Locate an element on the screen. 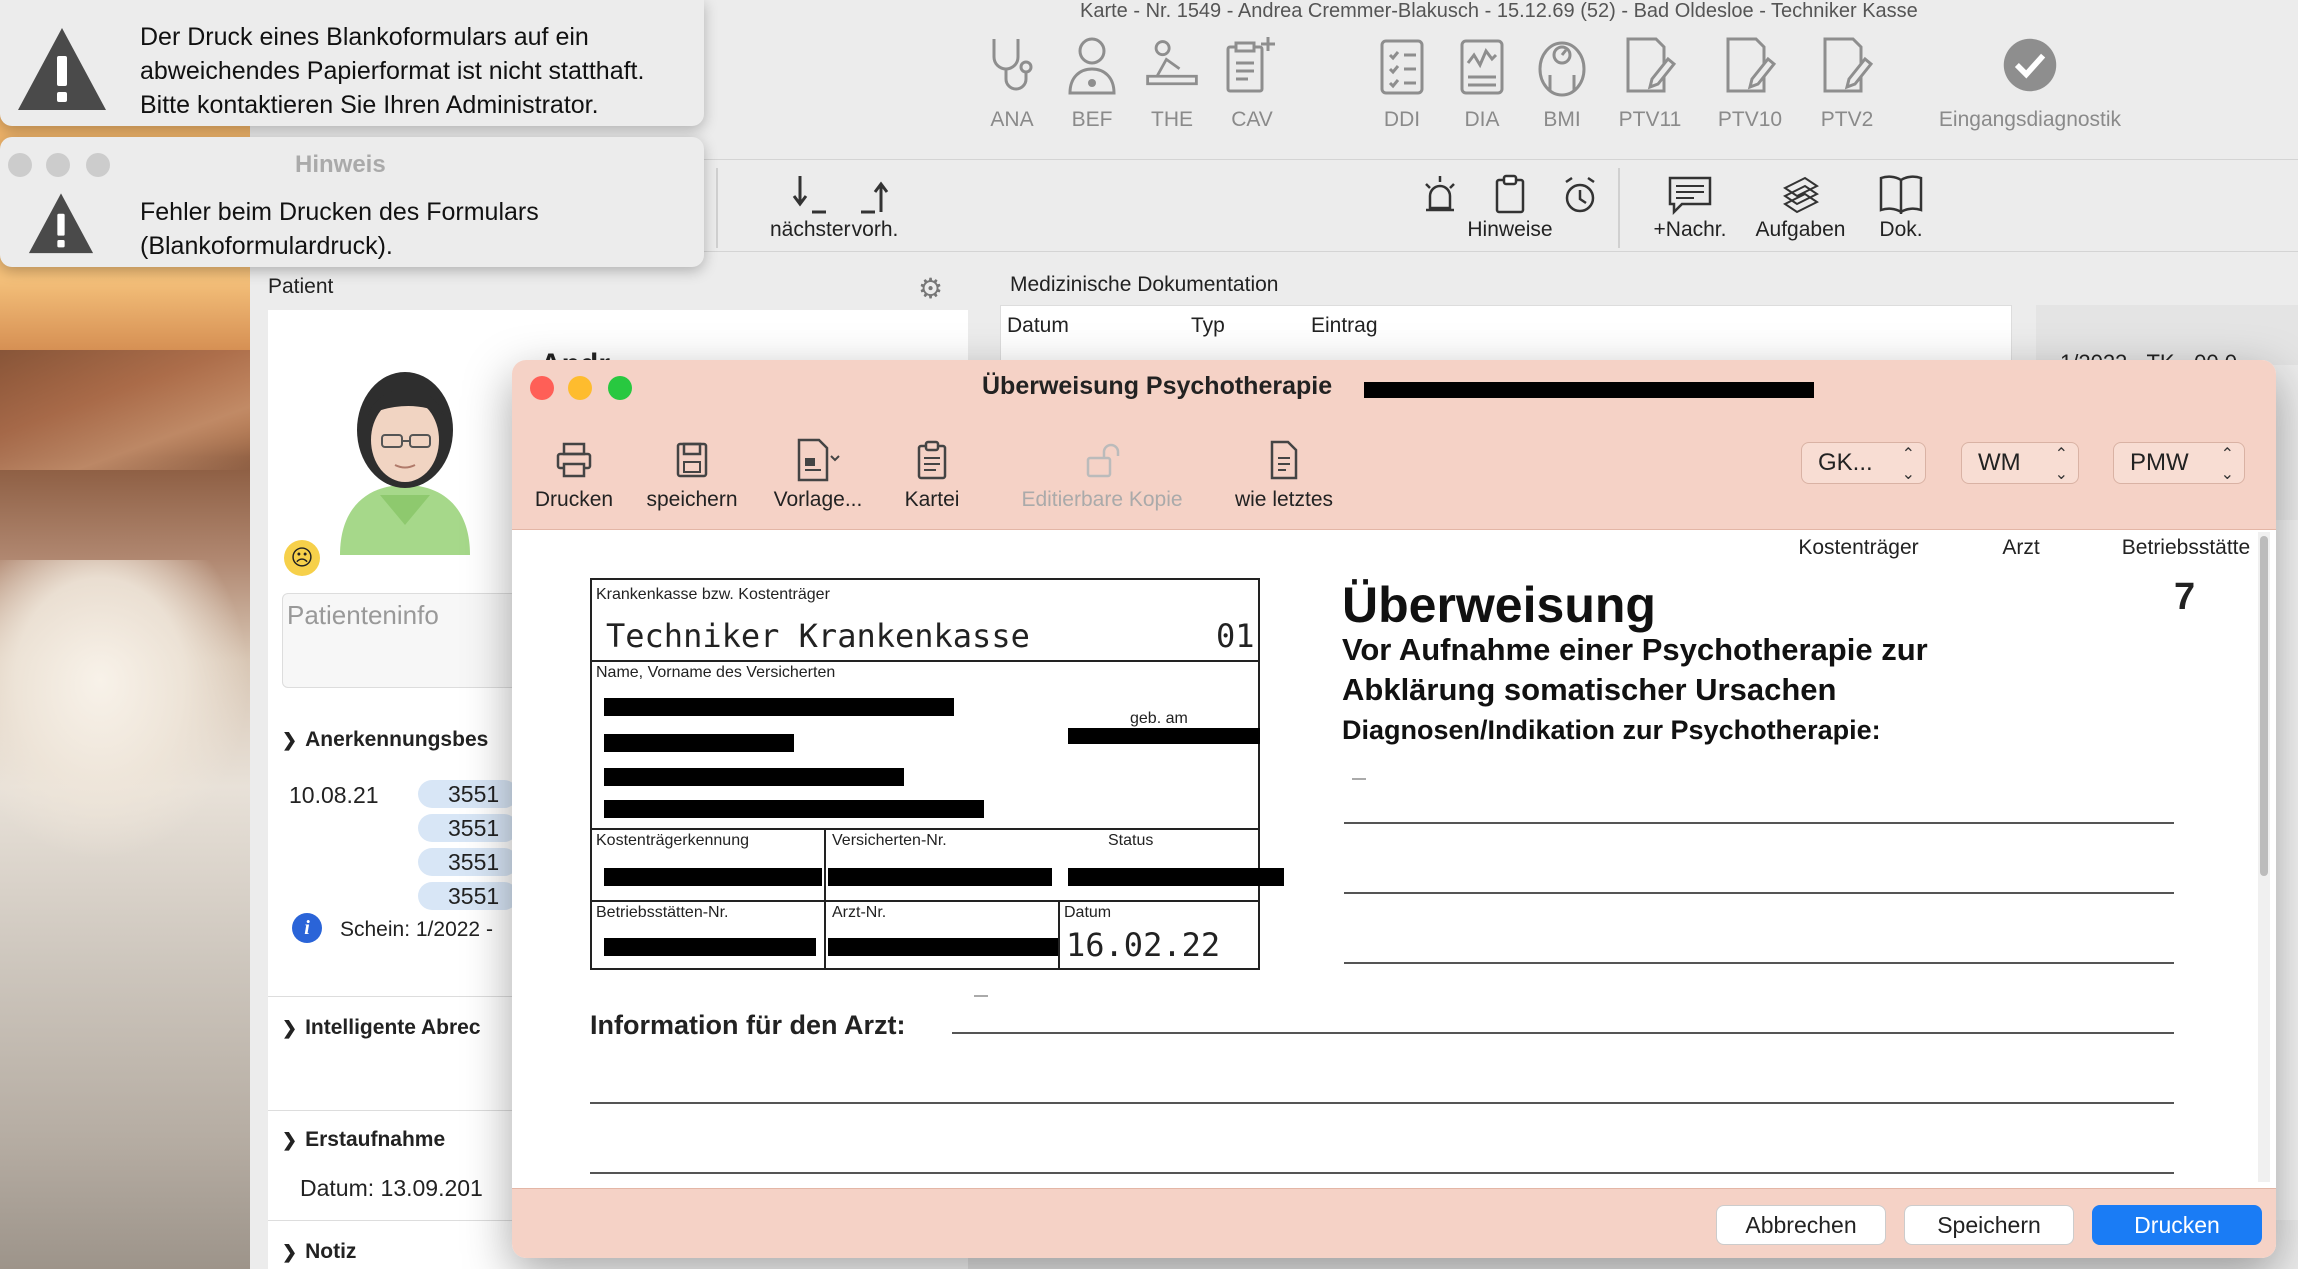  kostentraeger-label: Kostenträger is located at coordinates (1858, 547).